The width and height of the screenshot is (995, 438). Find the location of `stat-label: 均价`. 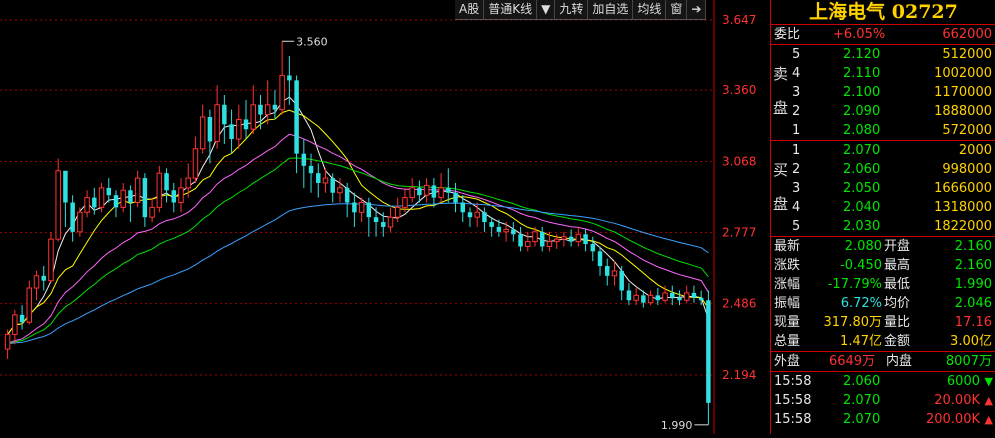

stat-label: 均价 is located at coordinates (897, 303).